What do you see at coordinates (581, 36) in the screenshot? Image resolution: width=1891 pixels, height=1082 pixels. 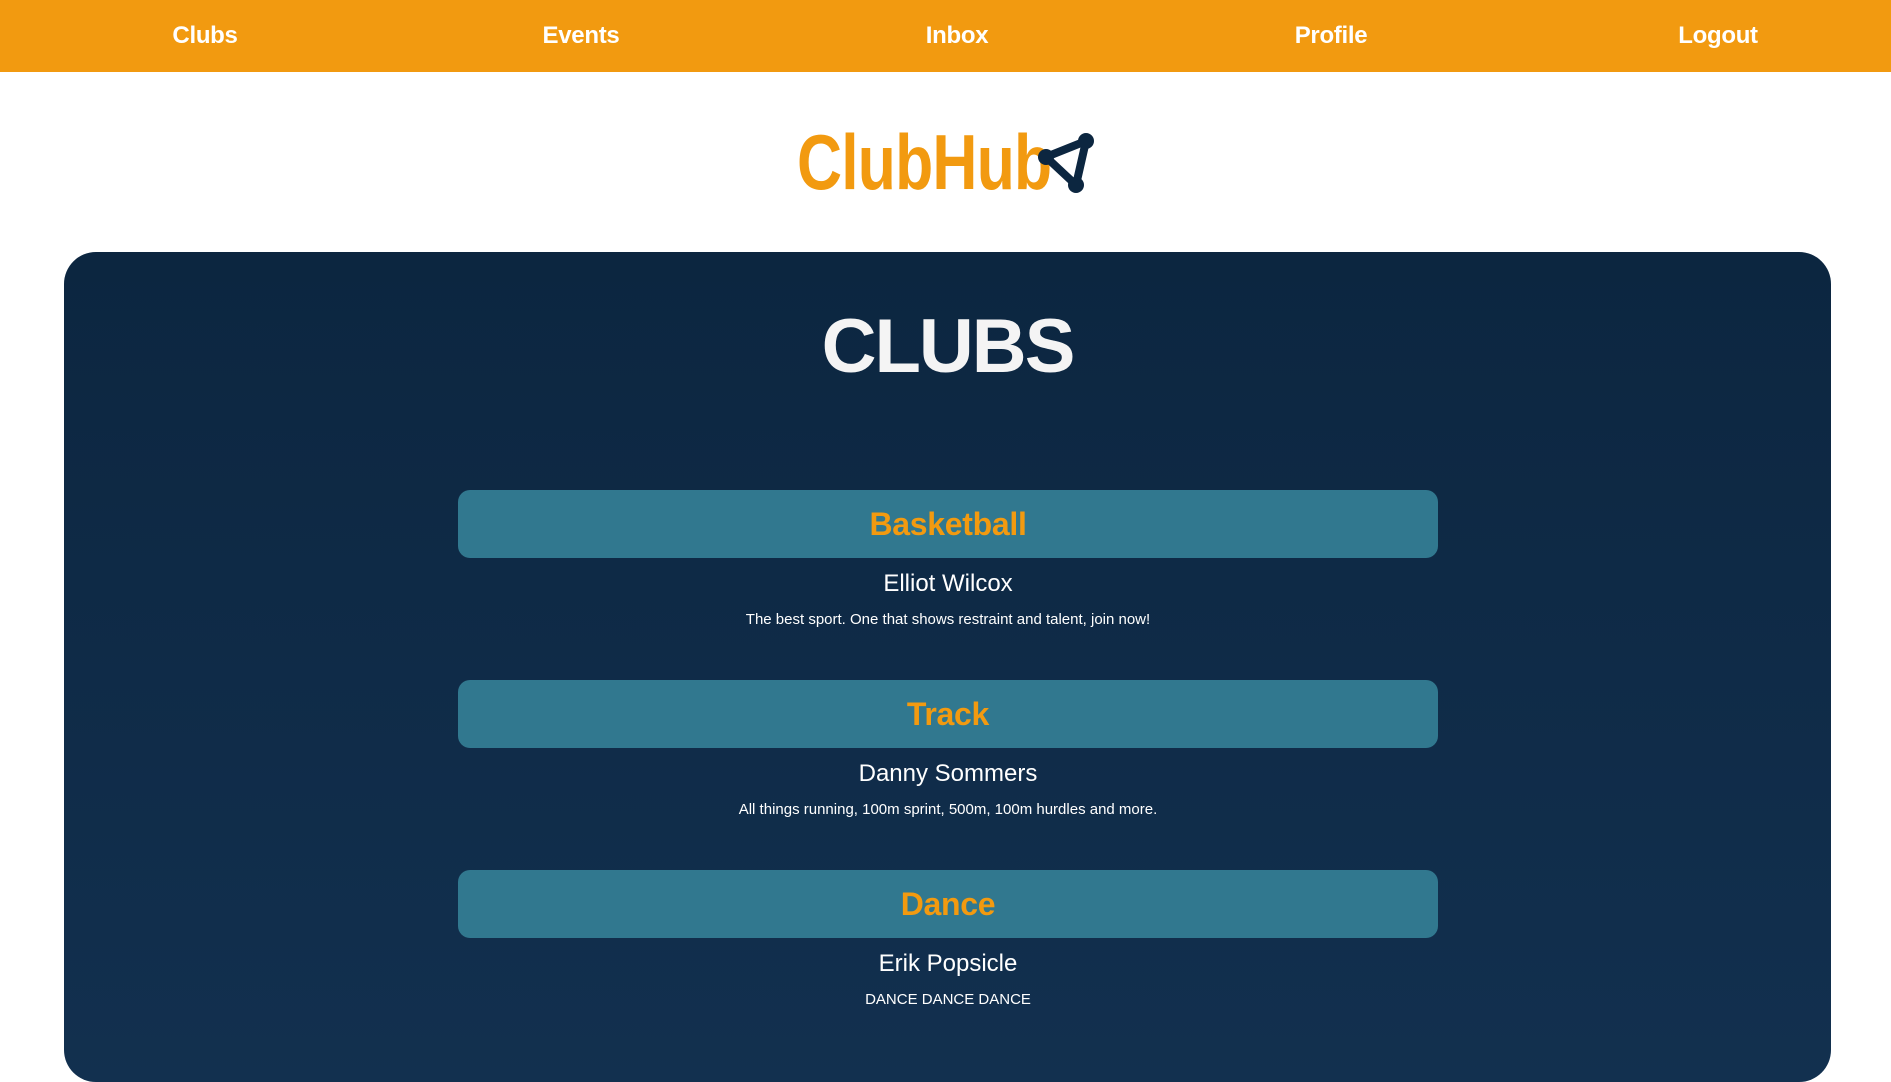 I see `nav-link-events: Events` at bounding box center [581, 36].